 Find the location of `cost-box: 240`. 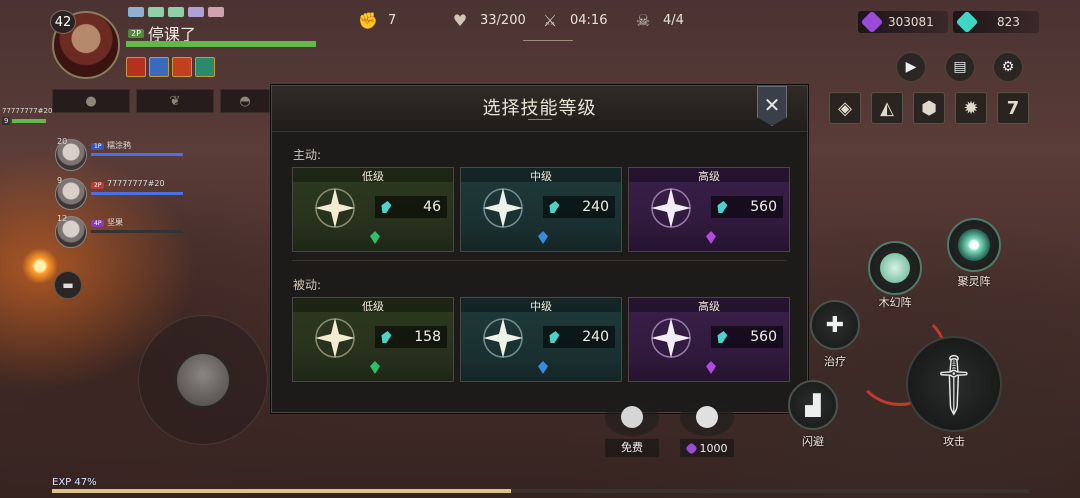

cost-box: 240 is located at coordinates (579, 337).